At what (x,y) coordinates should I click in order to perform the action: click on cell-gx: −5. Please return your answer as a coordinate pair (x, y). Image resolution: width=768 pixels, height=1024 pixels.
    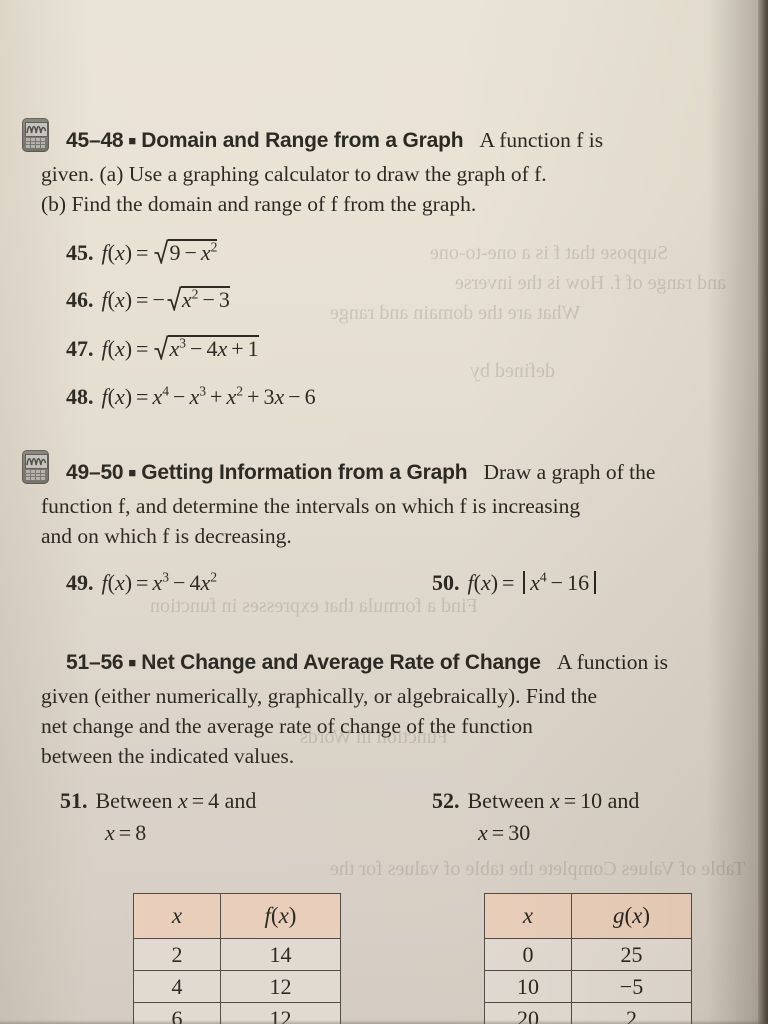
    Looking at the image, I should click on (631, 986).